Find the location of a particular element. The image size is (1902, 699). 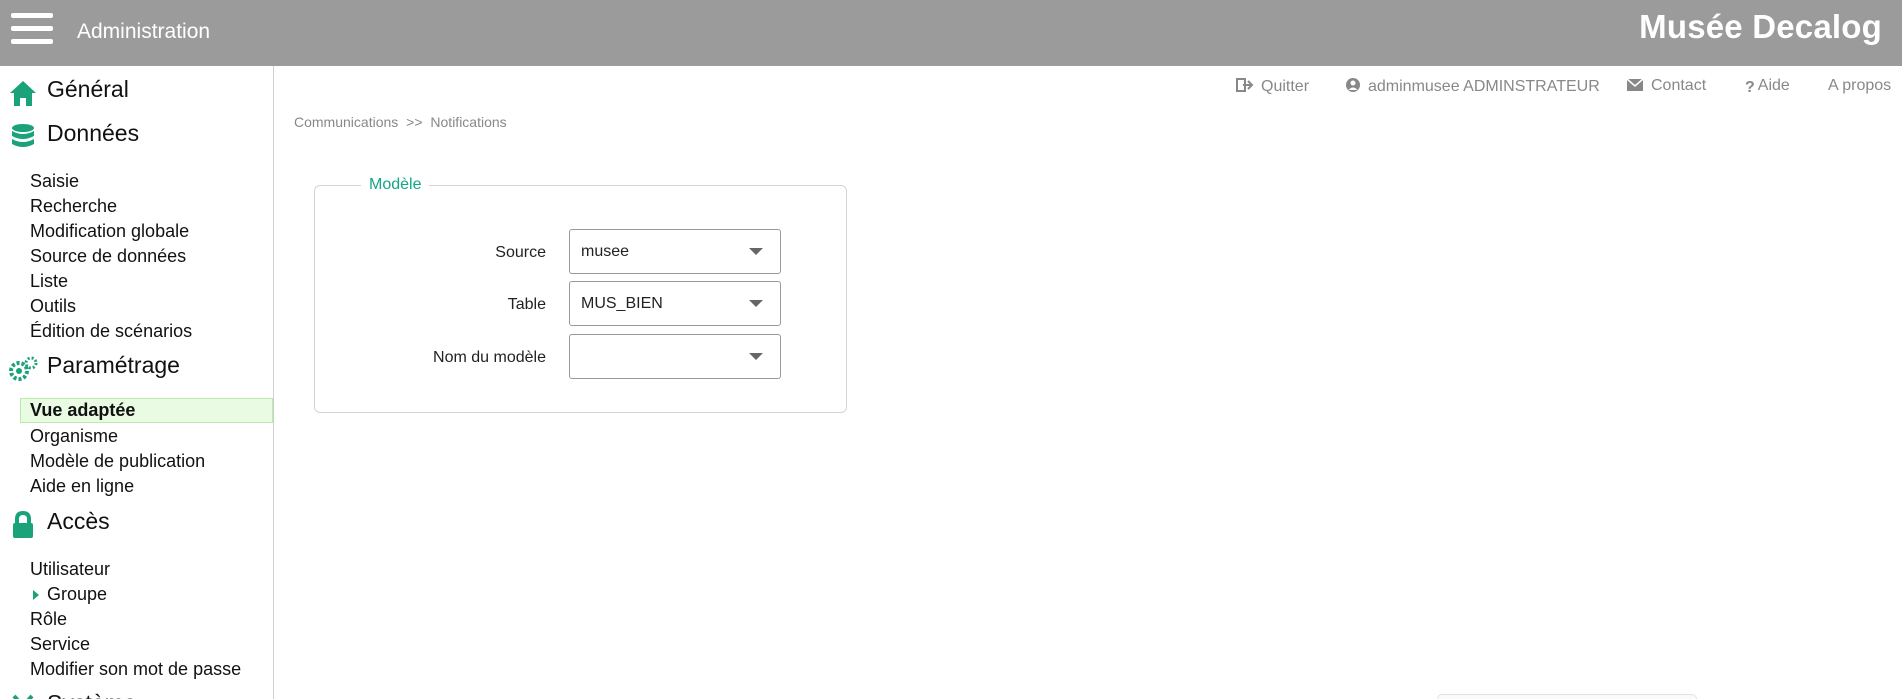

breadcrumb: Communications >> Notifications is located at coordinates (402, 122).